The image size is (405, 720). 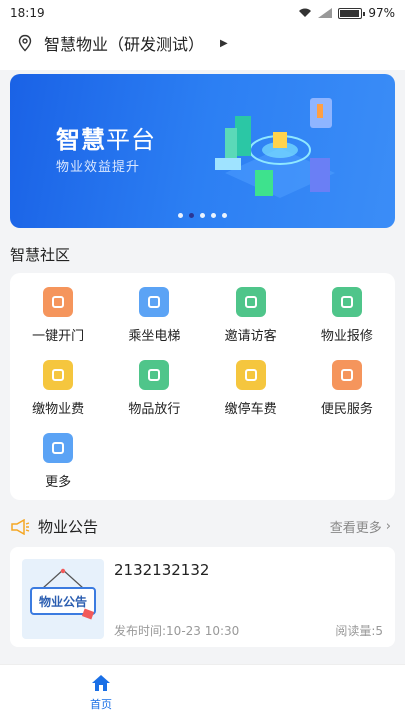 I want to click on repair-icon, so click(x=346, y=302).